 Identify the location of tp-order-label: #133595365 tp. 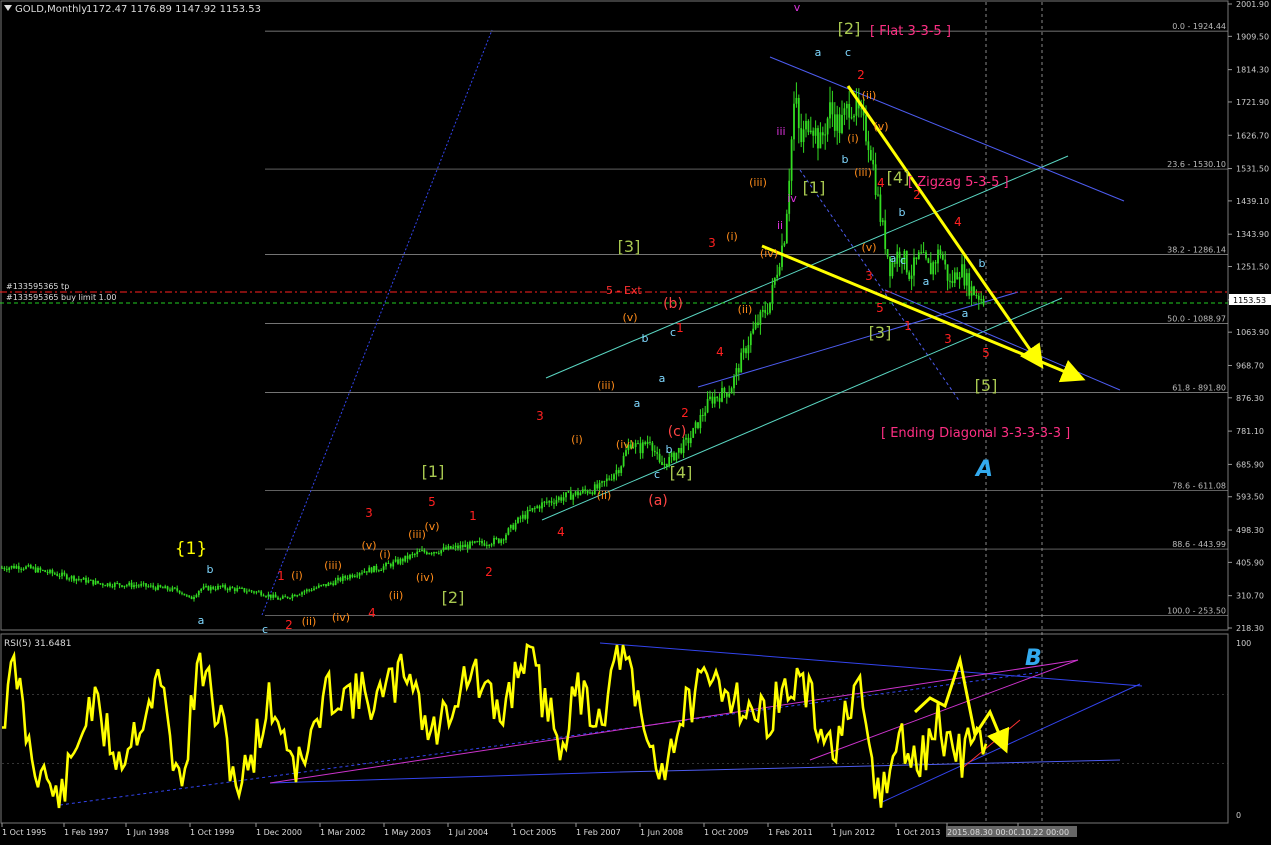
(37, 286).